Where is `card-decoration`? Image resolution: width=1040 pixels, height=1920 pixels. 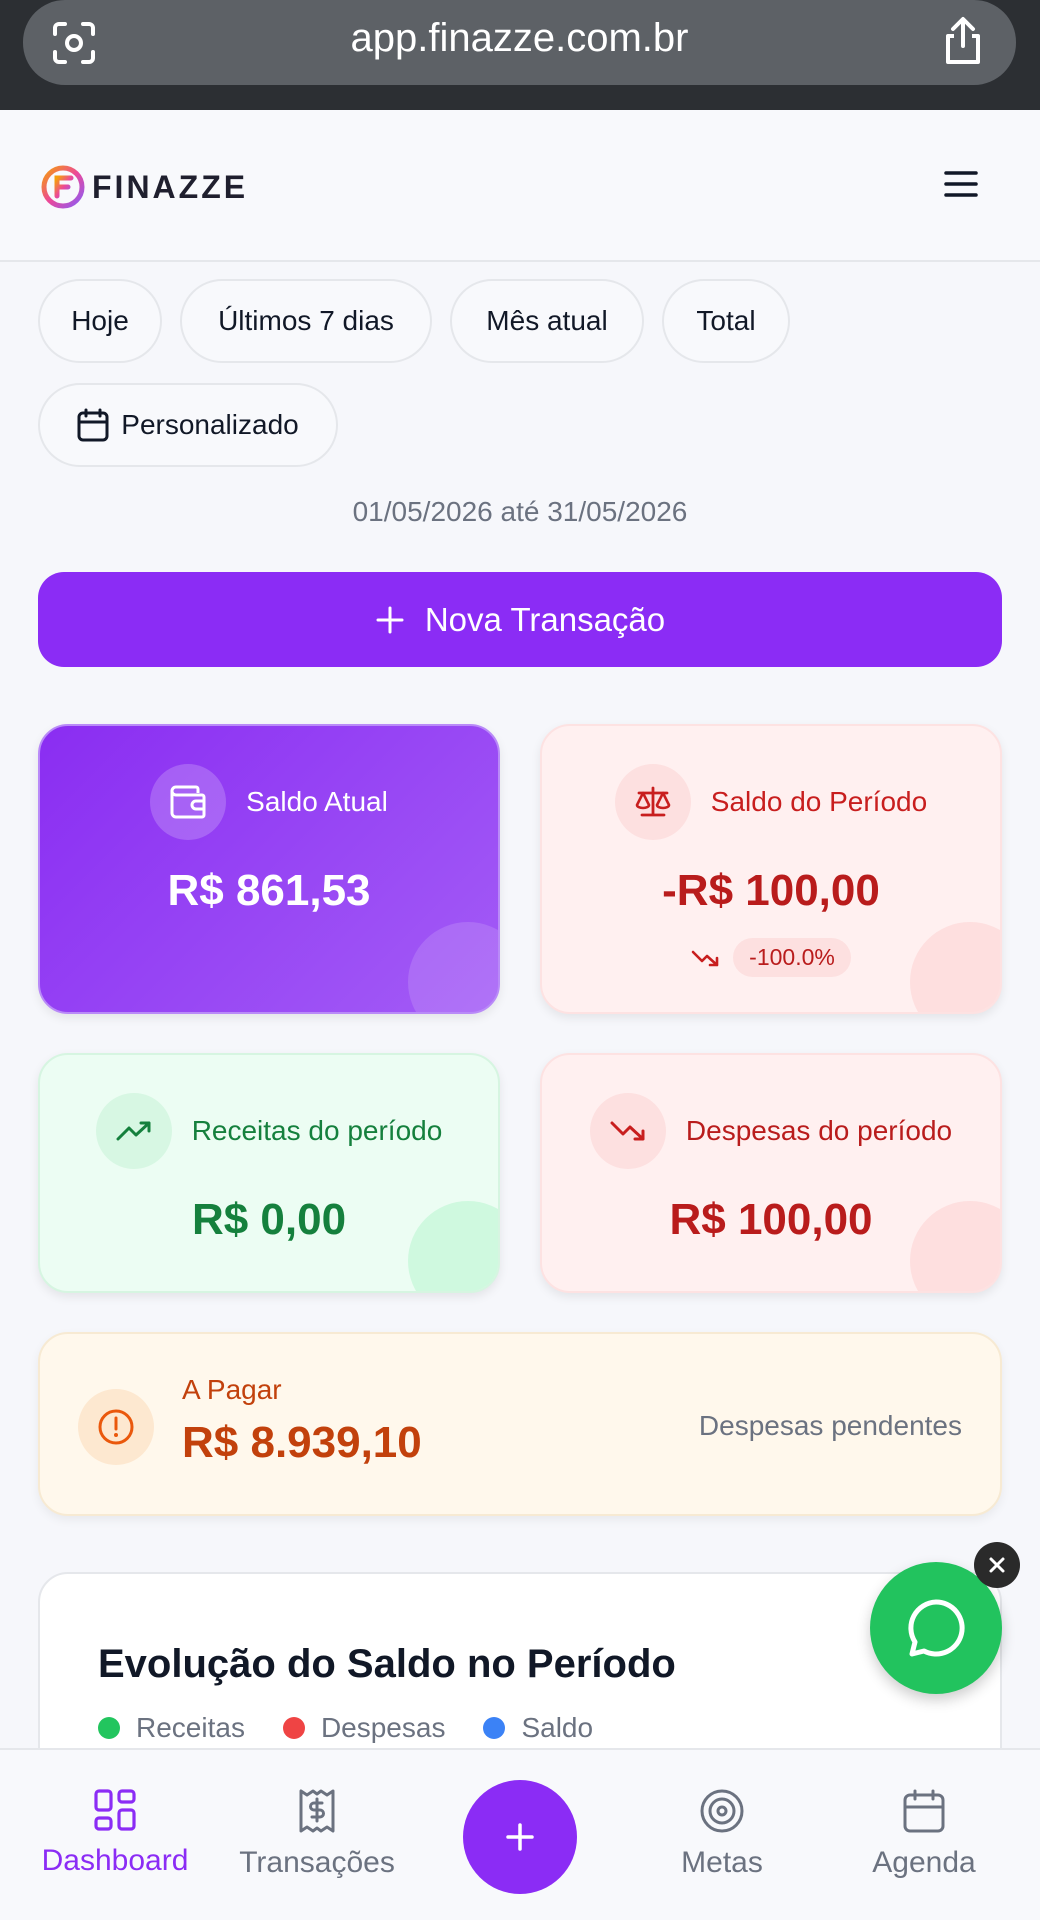 card-decoration is located at coordinates (453, 967).